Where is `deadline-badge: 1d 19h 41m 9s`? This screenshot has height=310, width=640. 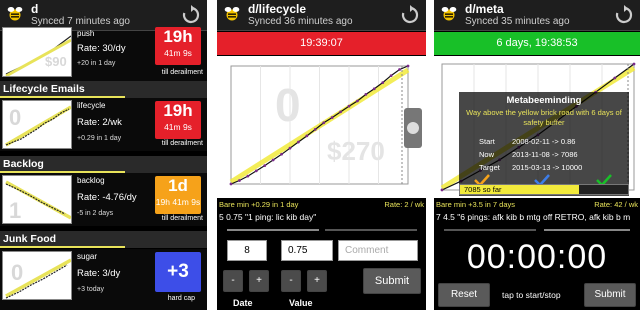
deadline-badge: 1d 19h 41m 9s is located at coordinates (178, 195).